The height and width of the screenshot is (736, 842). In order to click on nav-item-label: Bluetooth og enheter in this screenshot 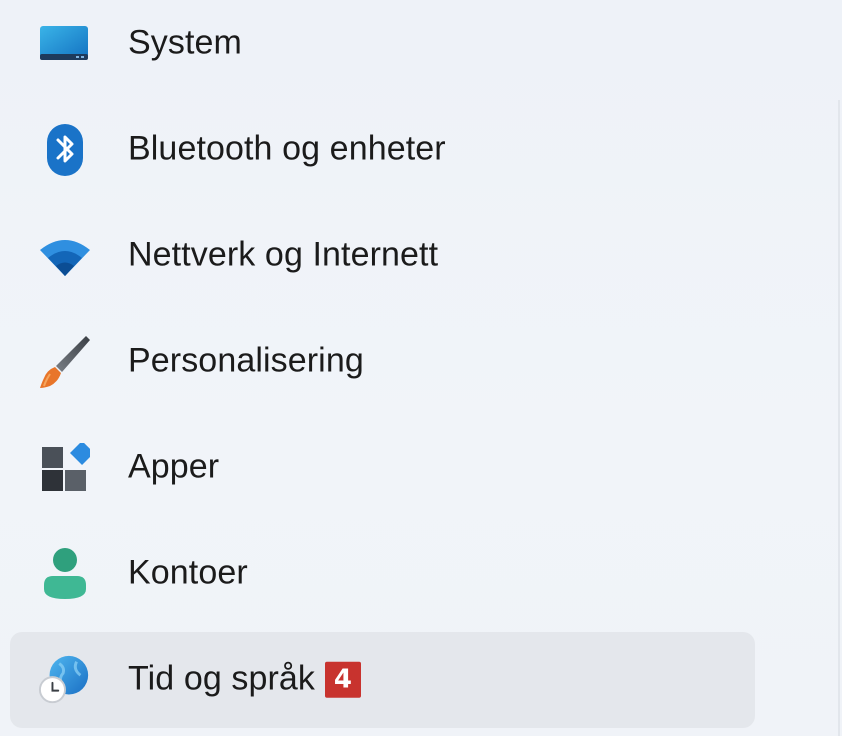, I will do `click(287, 148)`.